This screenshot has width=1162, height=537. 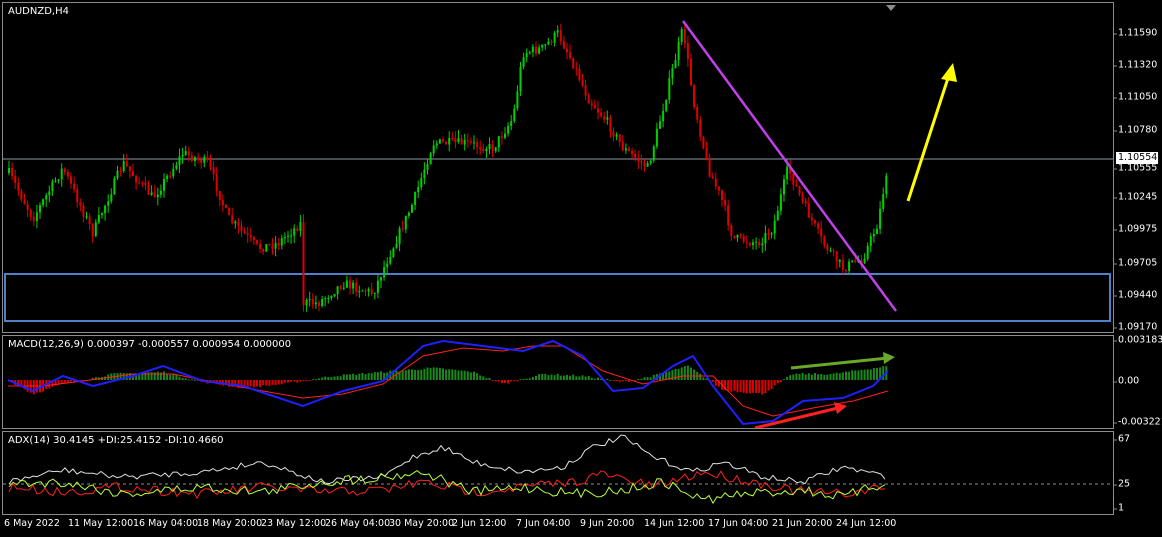 I want to click on macd-tick: -0.003221, so click(x=1137, y=422).